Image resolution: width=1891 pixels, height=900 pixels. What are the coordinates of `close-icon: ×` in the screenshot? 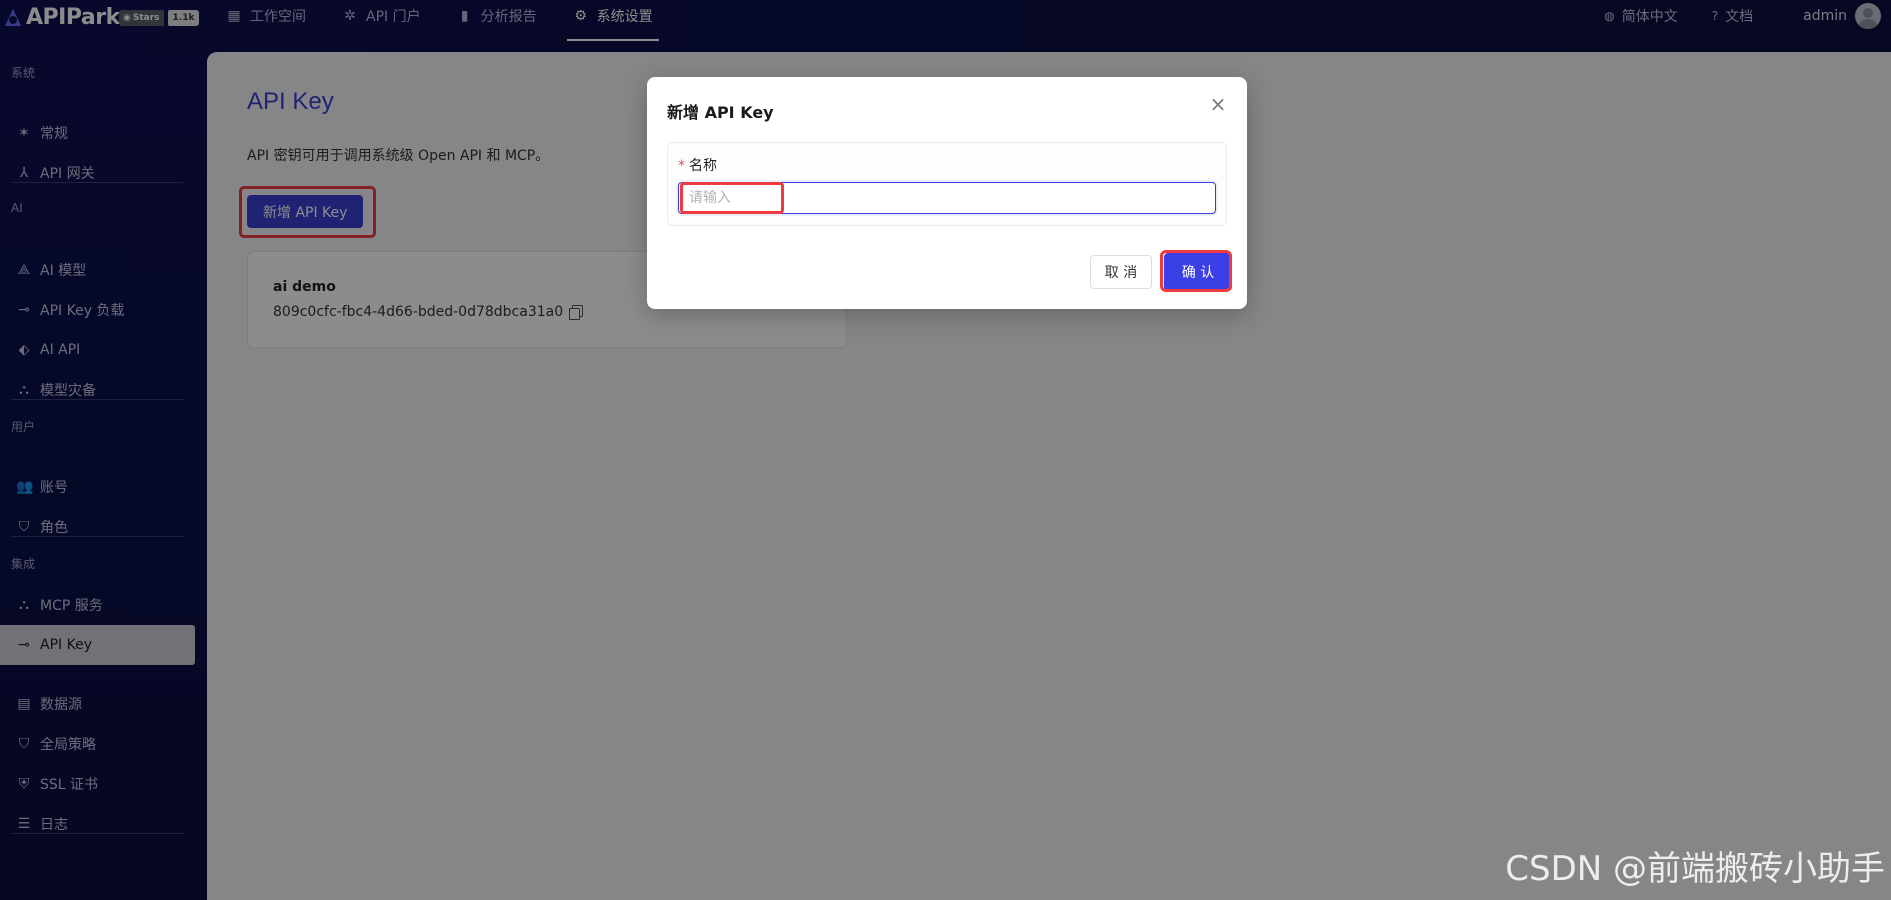 It's located at (1218, 104).